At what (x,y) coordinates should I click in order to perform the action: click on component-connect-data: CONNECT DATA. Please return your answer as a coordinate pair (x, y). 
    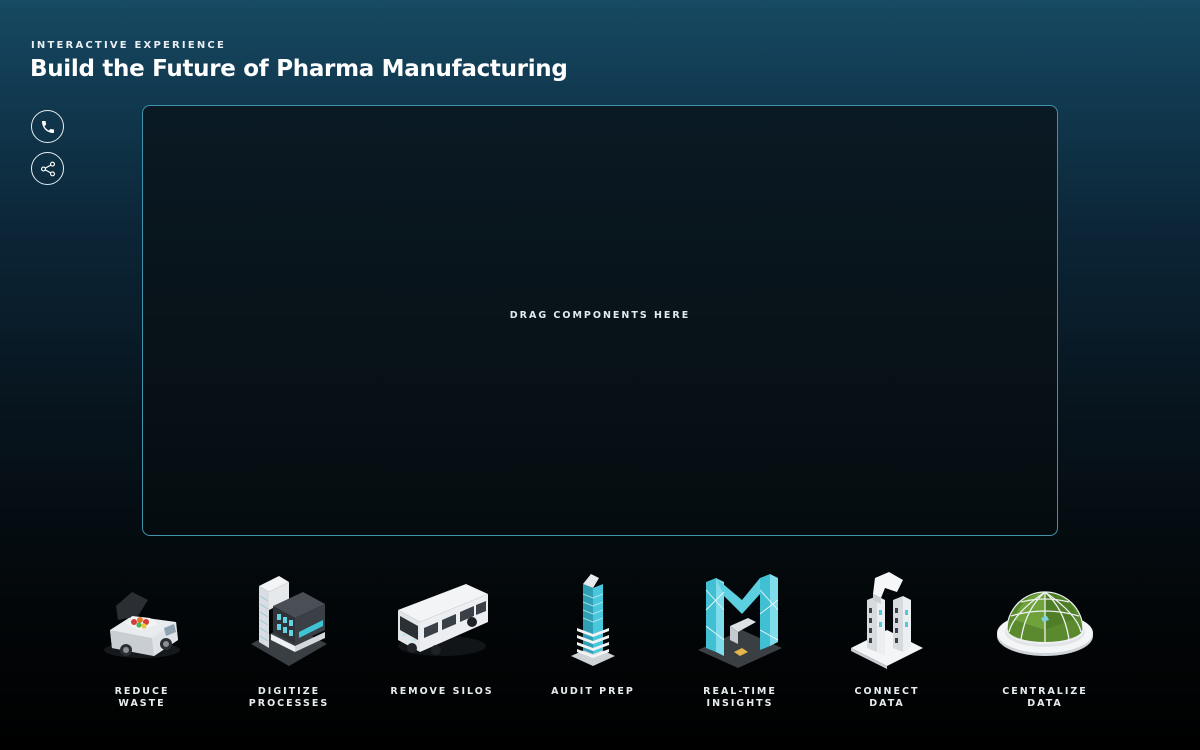
    Looking at the image, I should click on (887, 645).